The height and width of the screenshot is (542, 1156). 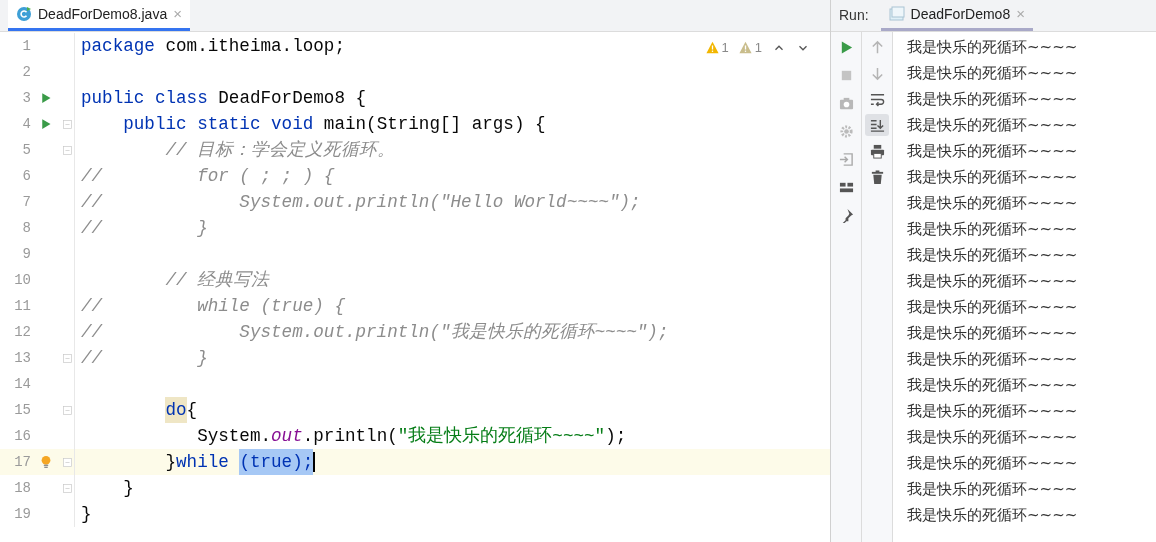 I want to click on line-number: 6, so click(x=26, y=176).